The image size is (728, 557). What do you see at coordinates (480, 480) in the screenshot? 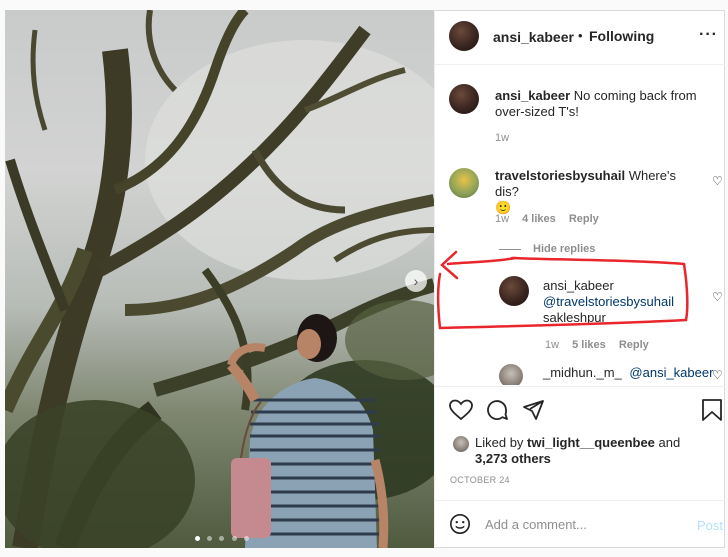
I see `post-date: OCTOBER 24` at bounding box center [480, 480].